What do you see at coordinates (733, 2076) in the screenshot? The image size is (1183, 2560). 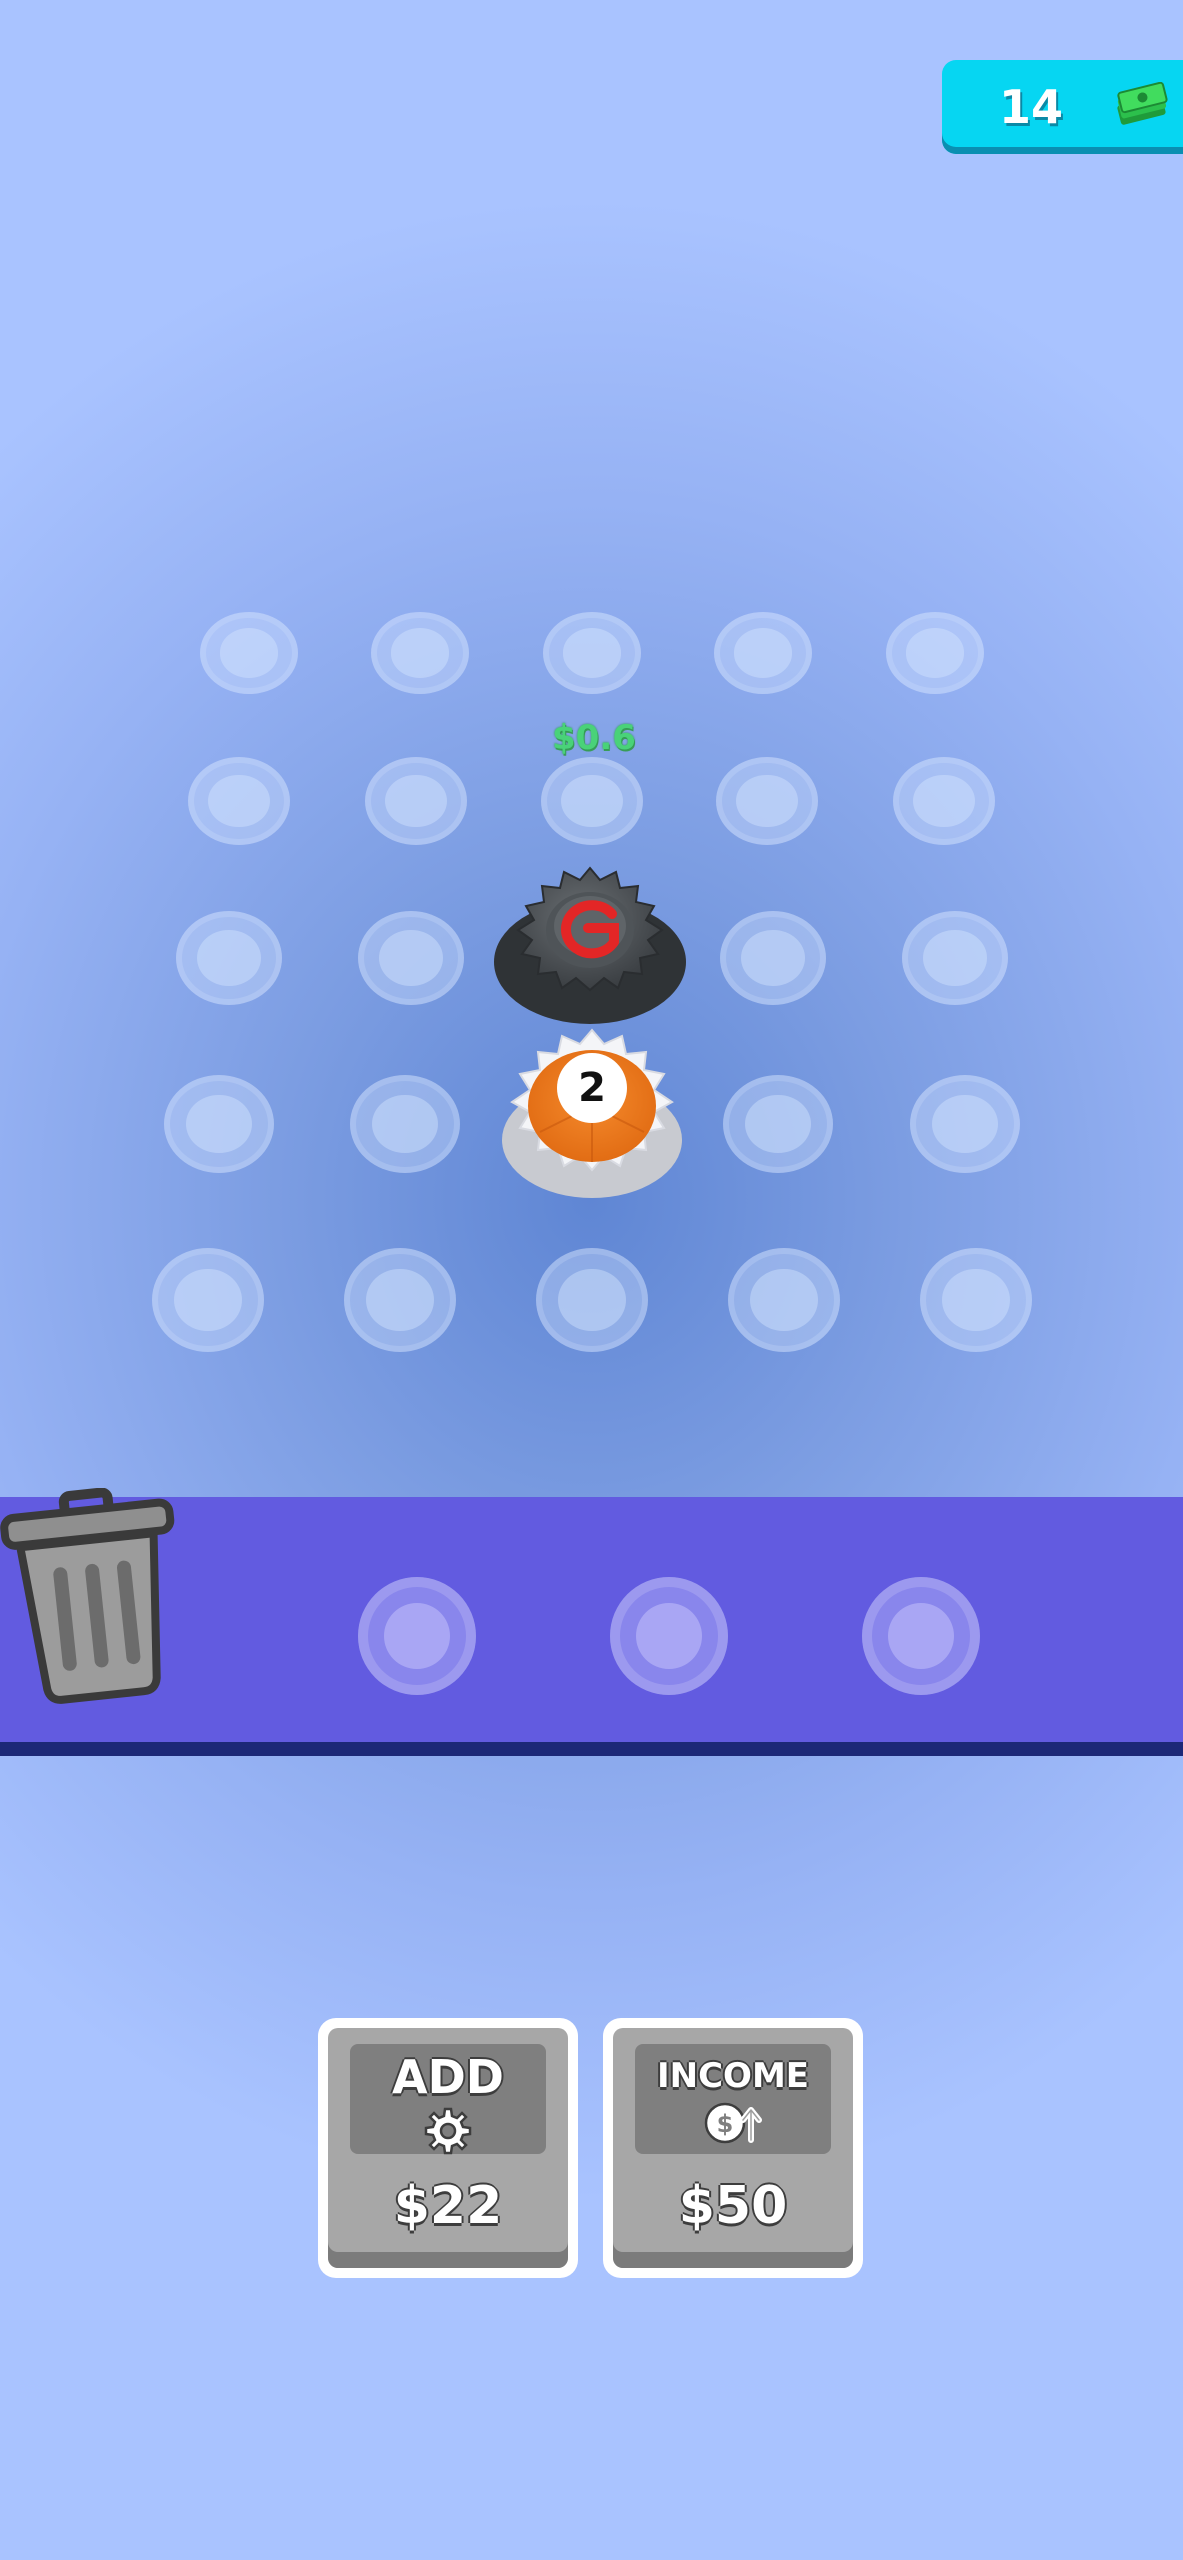 I see `income-button-title: INCOME` at bounding box center [733, 2076].